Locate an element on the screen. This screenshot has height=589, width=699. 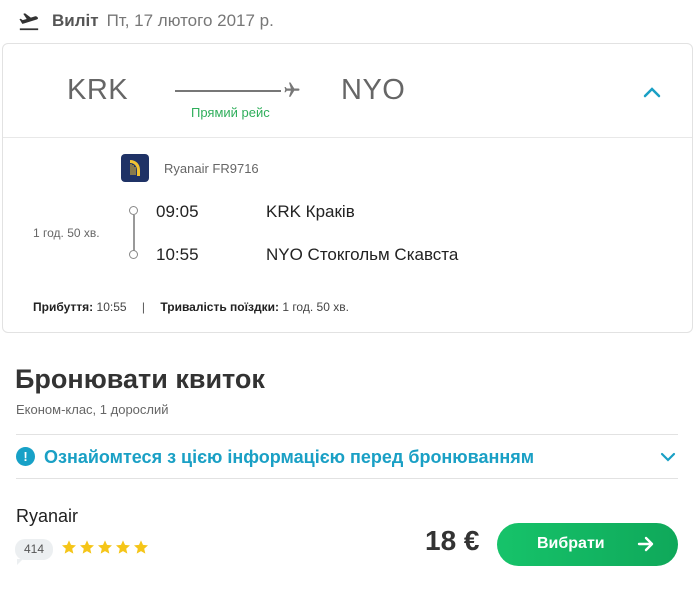
origin-code: KRK is located at coordinates (98, 90).